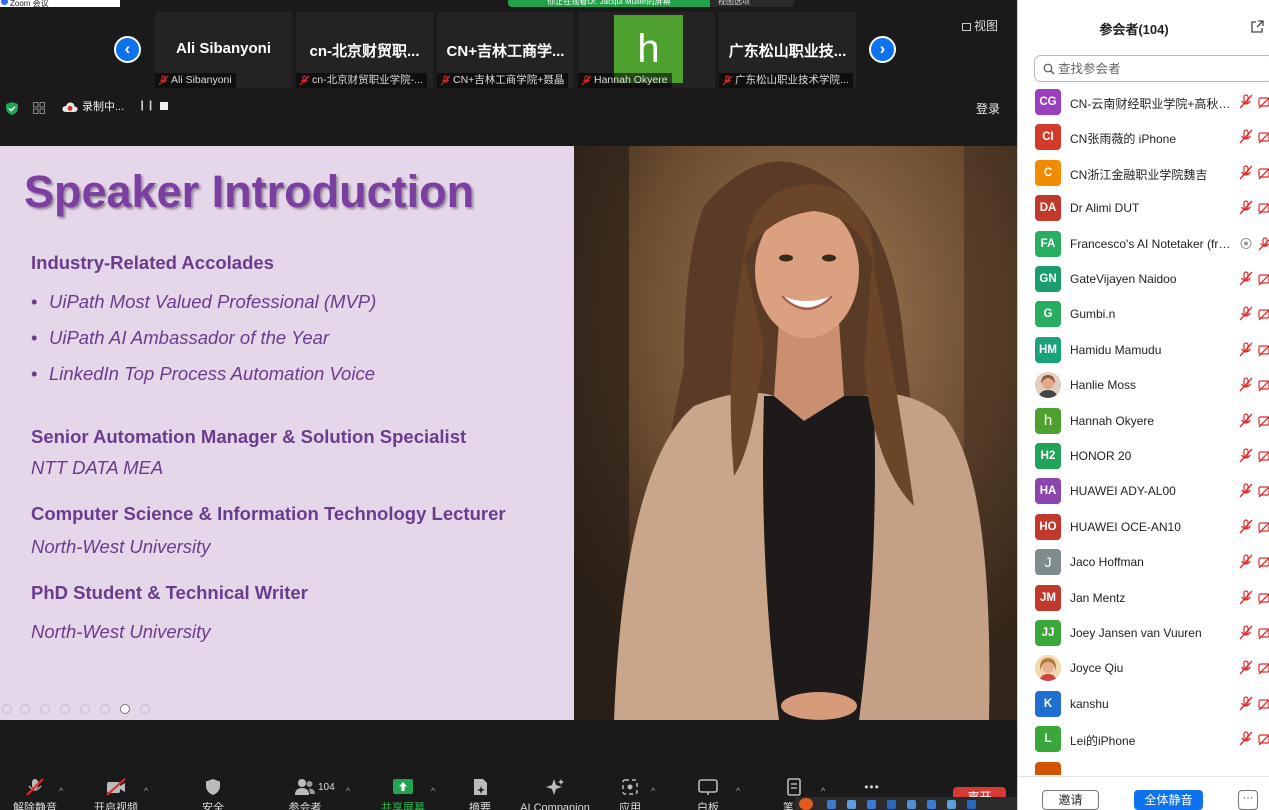 This screenshot has width=1269, height=810. I want to click on gallery-grid-icon, so click(39, 108).